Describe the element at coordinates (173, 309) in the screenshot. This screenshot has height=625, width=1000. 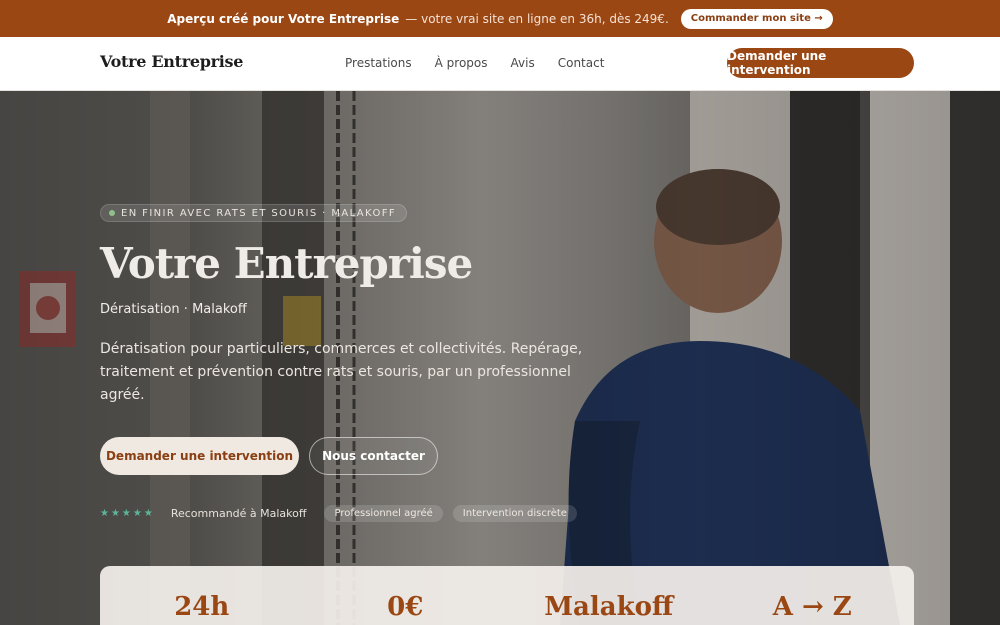
I see `hero-subtitle: Dératisation · Malakoff` at that location.